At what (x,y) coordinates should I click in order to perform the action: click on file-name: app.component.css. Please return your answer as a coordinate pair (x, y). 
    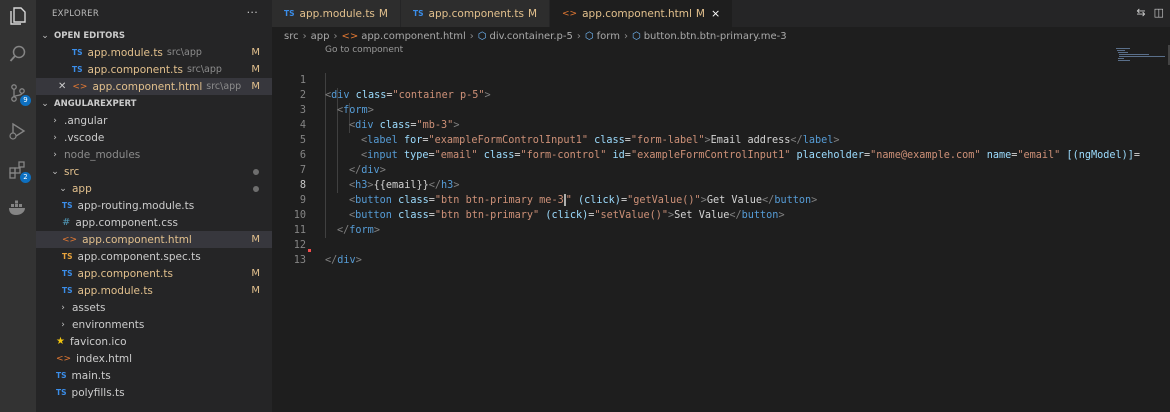
    Looking at the image, I should click on (126, 222).